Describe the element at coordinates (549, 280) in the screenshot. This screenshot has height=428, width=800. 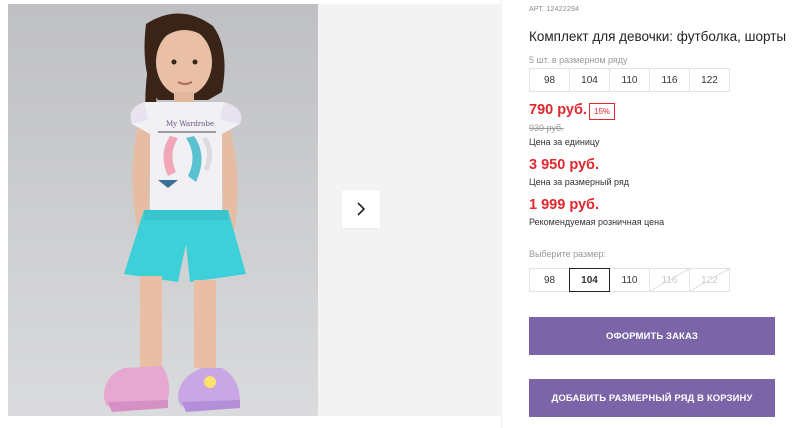
I see `size-option-98: 98` at that location.